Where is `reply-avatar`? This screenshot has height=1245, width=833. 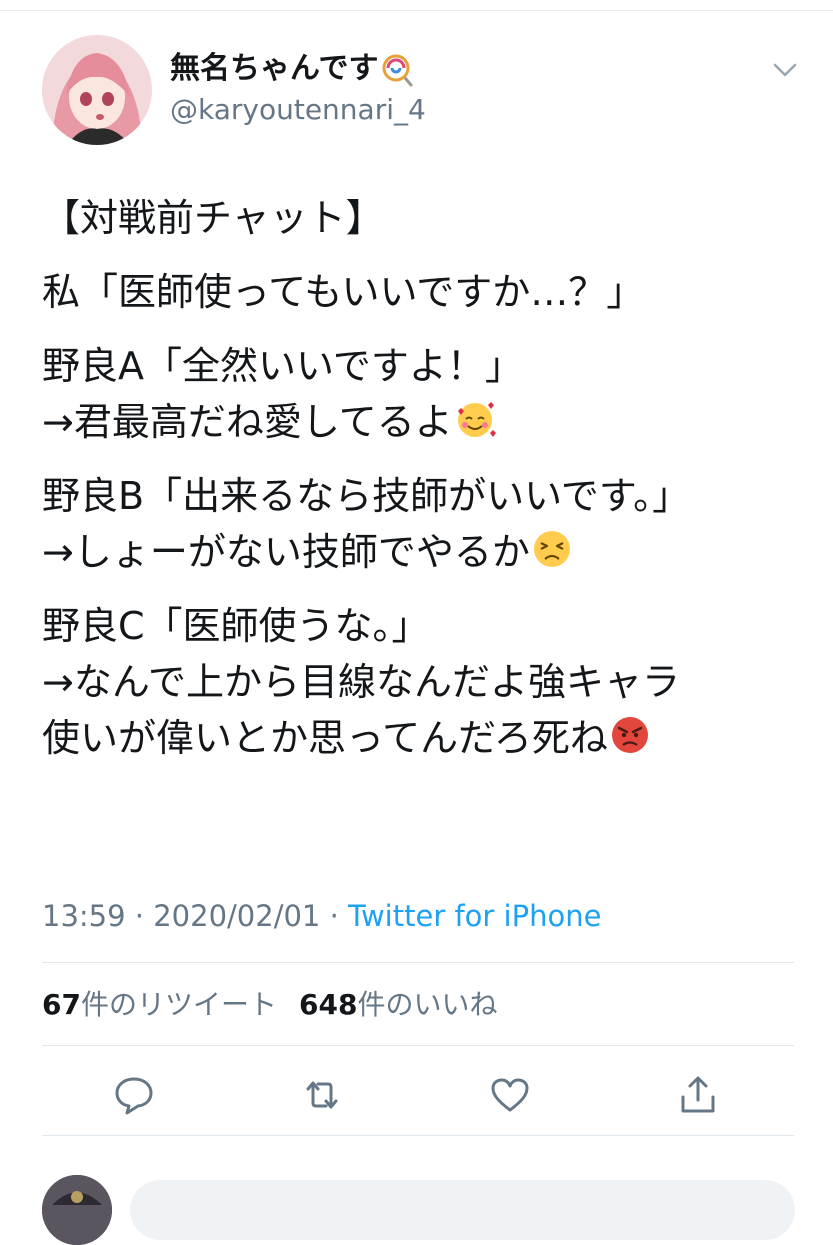 reply-avatar is located at coordinates (77, 1210).